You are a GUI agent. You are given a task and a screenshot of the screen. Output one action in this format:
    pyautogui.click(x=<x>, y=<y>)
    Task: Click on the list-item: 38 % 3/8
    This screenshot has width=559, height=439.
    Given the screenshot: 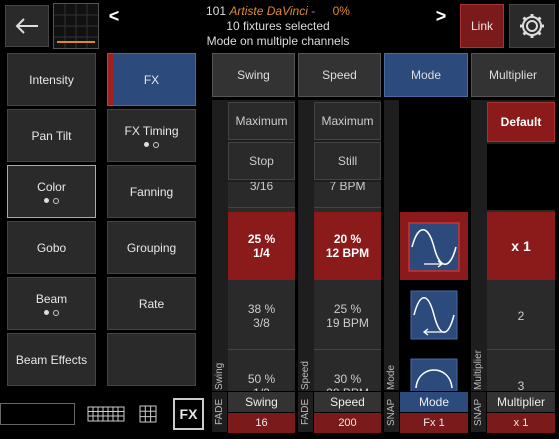 What is the action you would take?
    pyautogui.click(x=261, y=316)
    